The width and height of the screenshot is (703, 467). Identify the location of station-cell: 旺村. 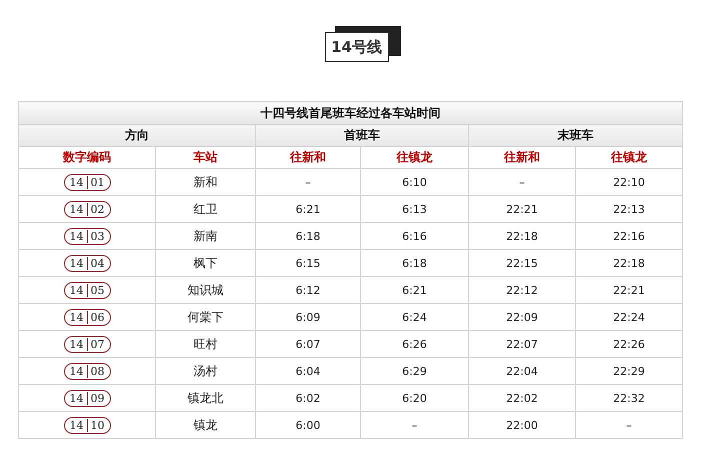
(206, 344).